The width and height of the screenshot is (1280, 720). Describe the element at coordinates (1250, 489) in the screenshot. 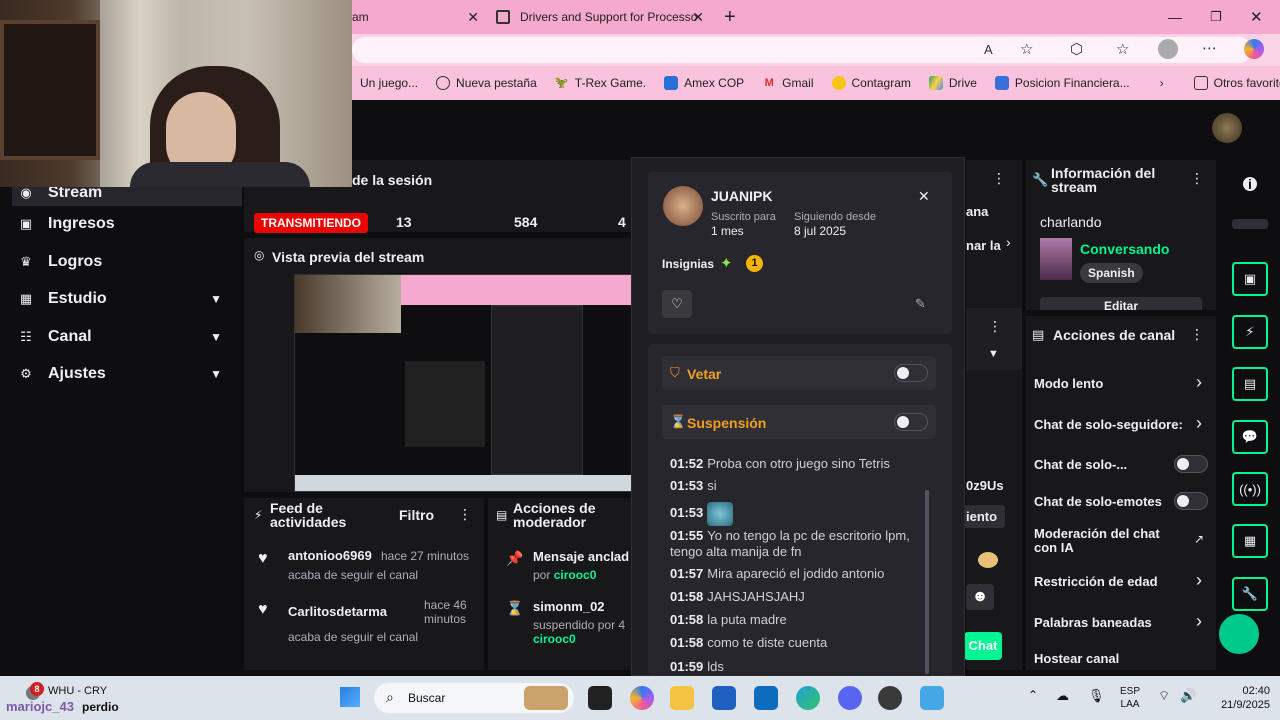

I see `rail-broadcast-button: ((•))` at that location.